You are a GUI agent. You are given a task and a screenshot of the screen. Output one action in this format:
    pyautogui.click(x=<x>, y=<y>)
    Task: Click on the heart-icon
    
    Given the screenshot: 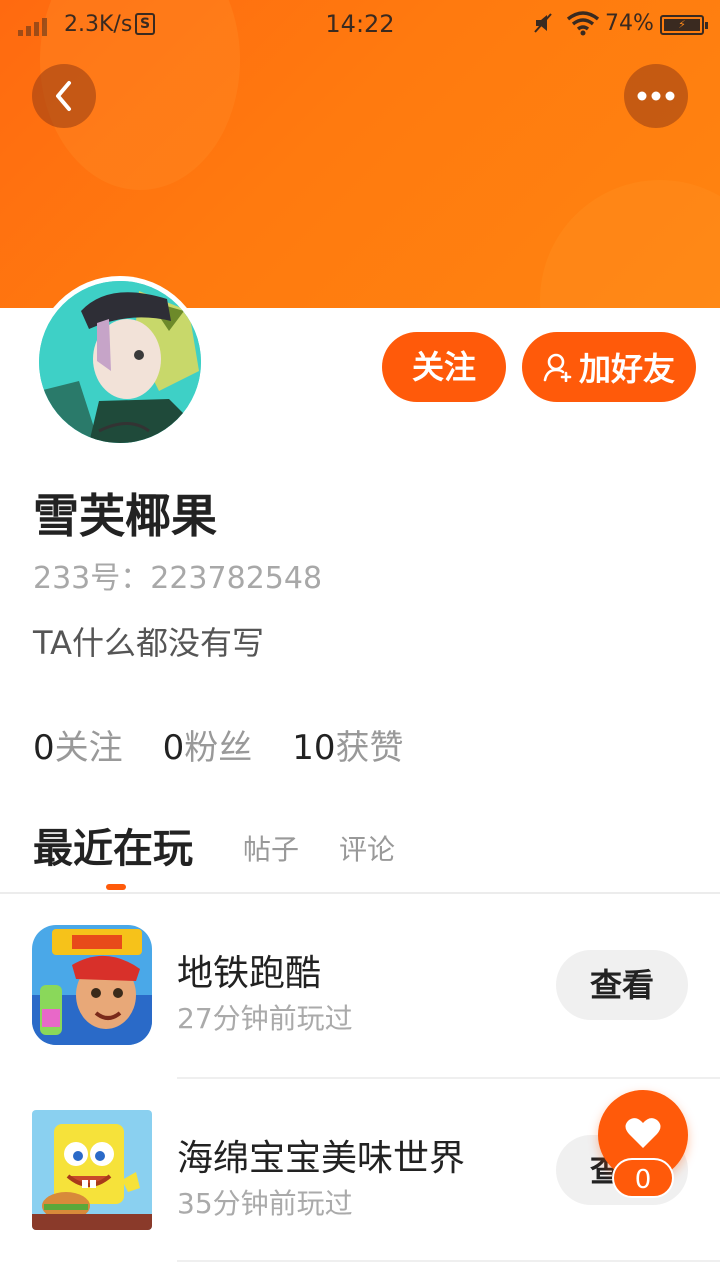 What is the action you would take?
    pyautogui.click(x=643, y=1133)
    